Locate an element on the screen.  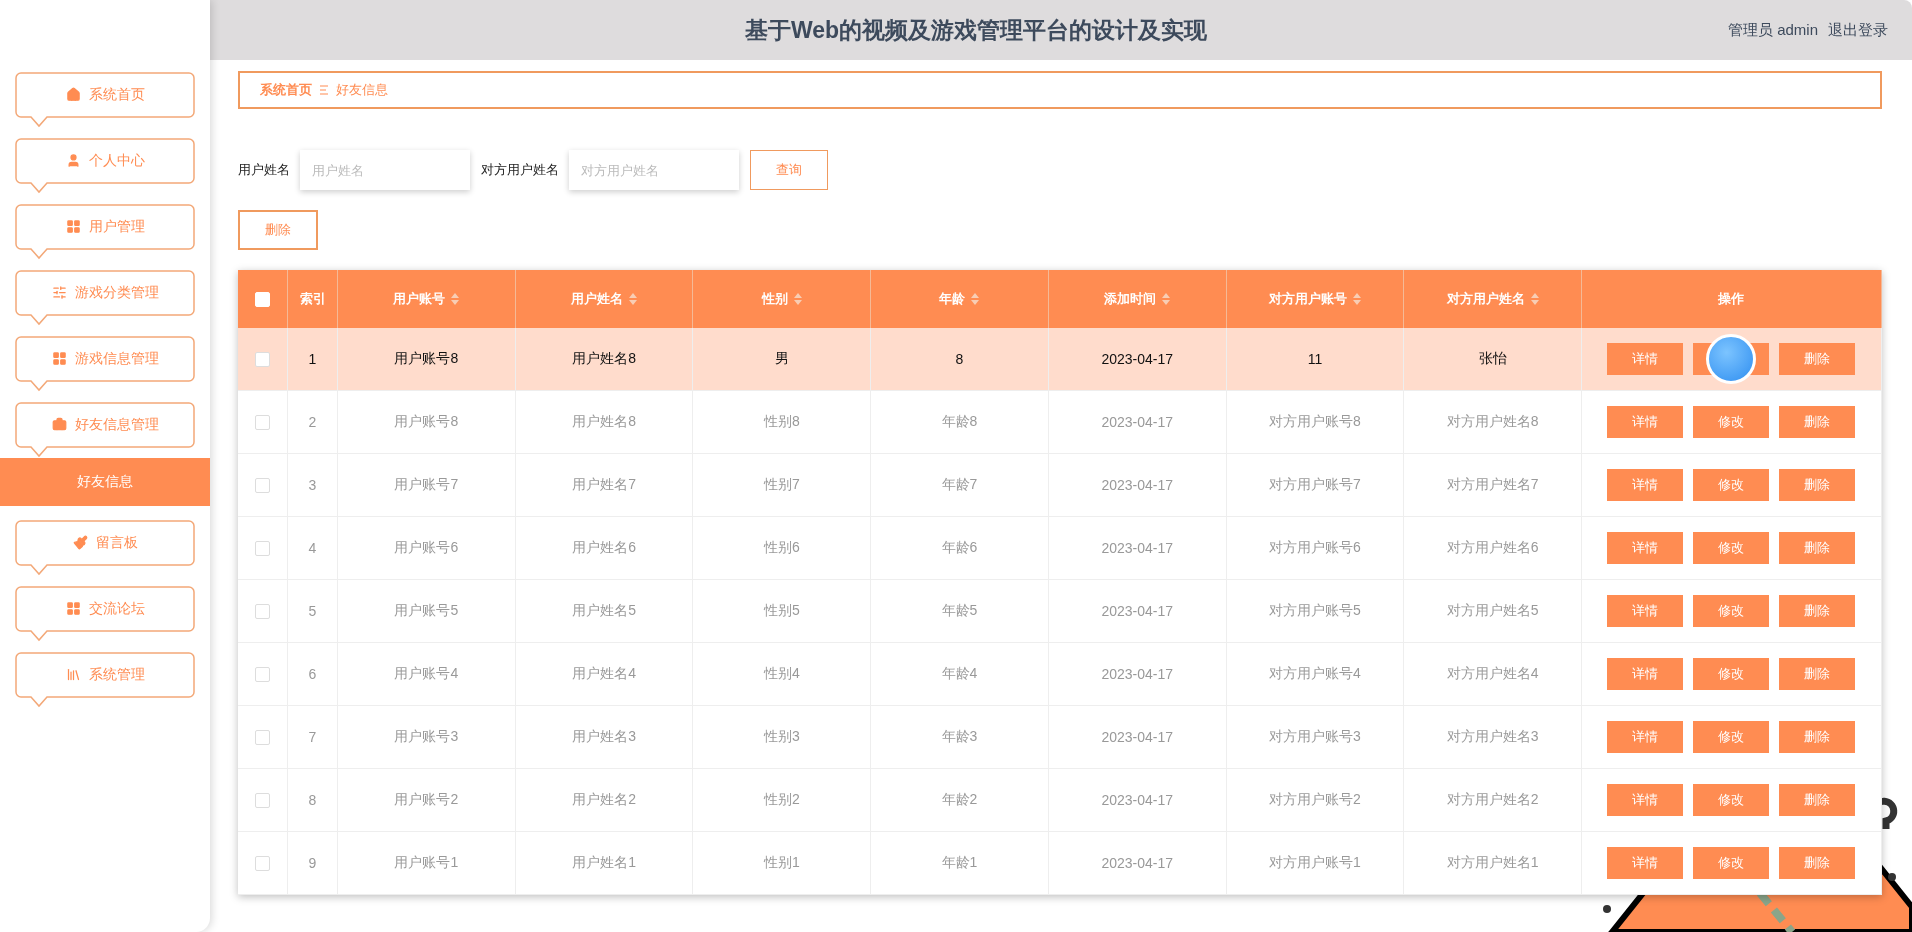
table-cell: 对方用户姓名6 is located at coordinates (1492, 548).